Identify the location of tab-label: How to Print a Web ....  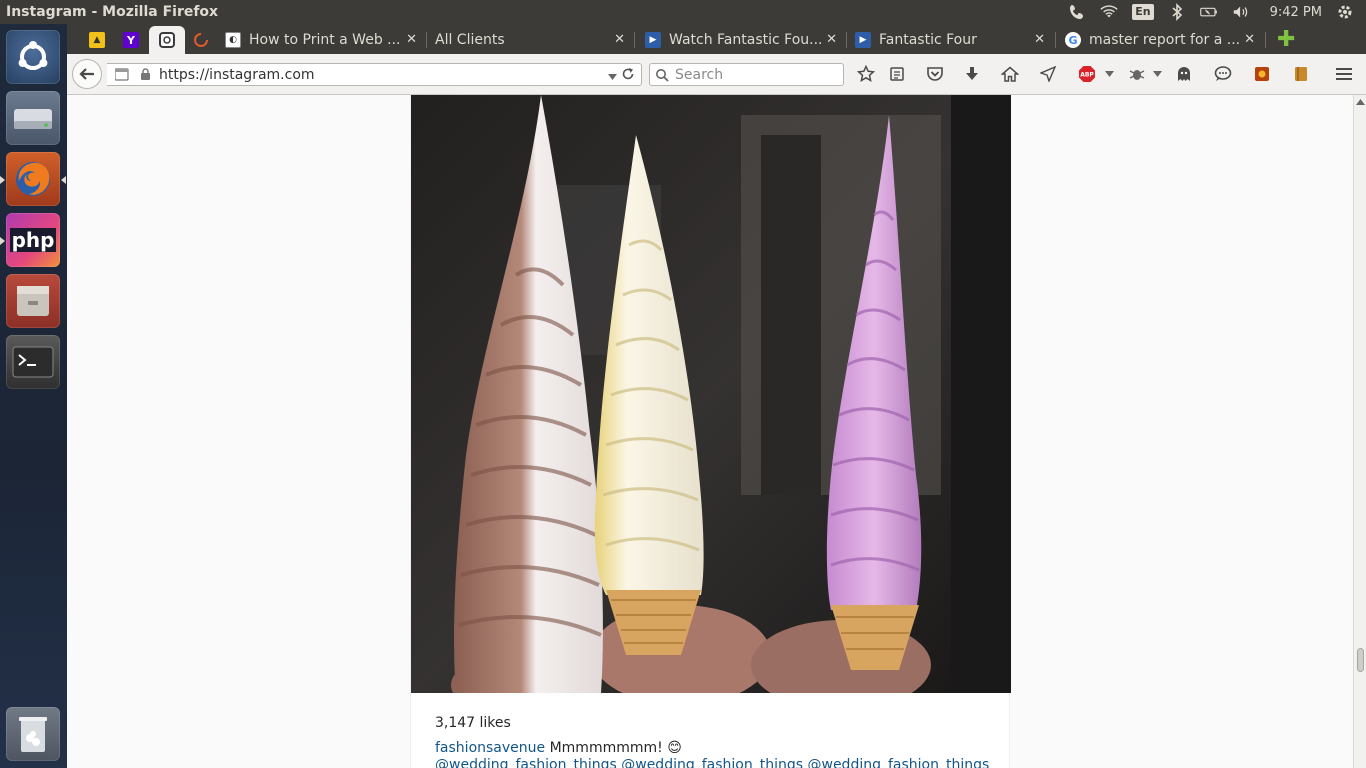
(325, 40).